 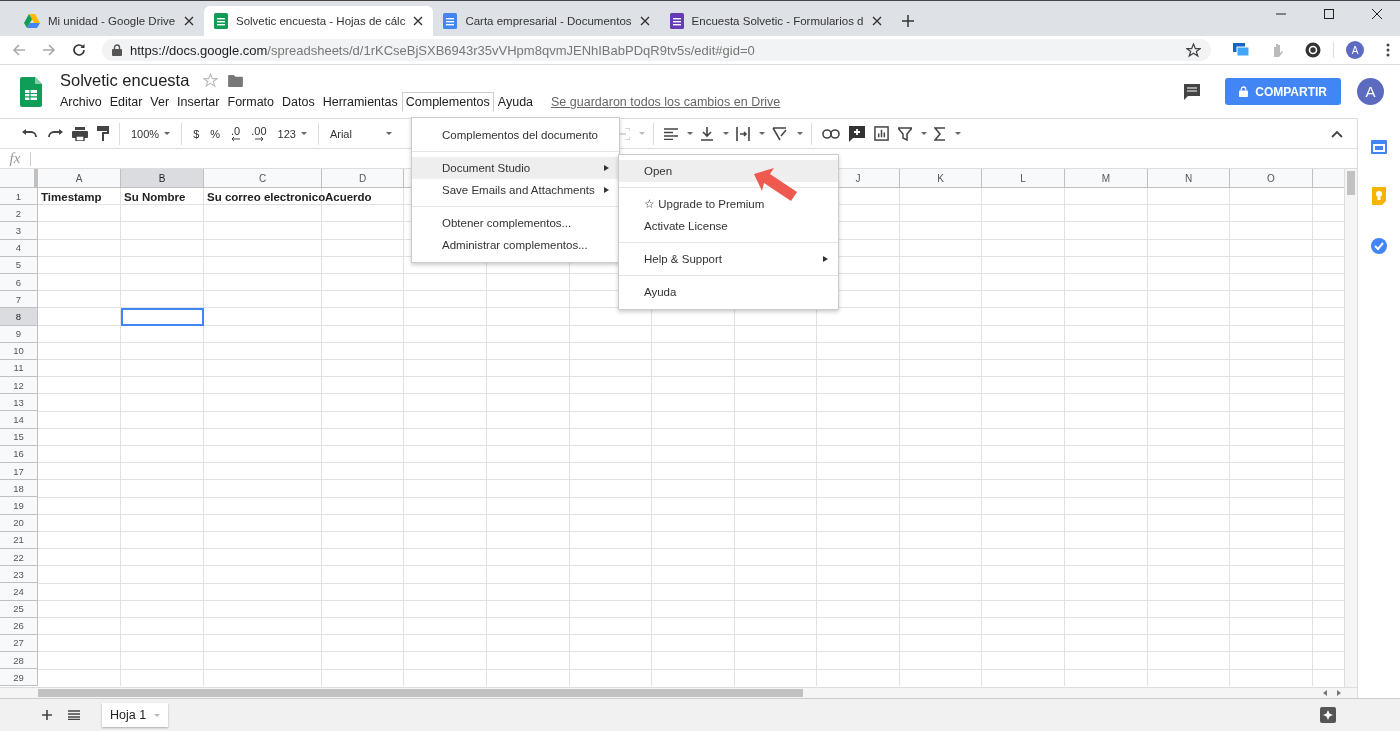 I want to click on menu-item: ☆ Upgrade to Premium, so click(x=728, y=204).